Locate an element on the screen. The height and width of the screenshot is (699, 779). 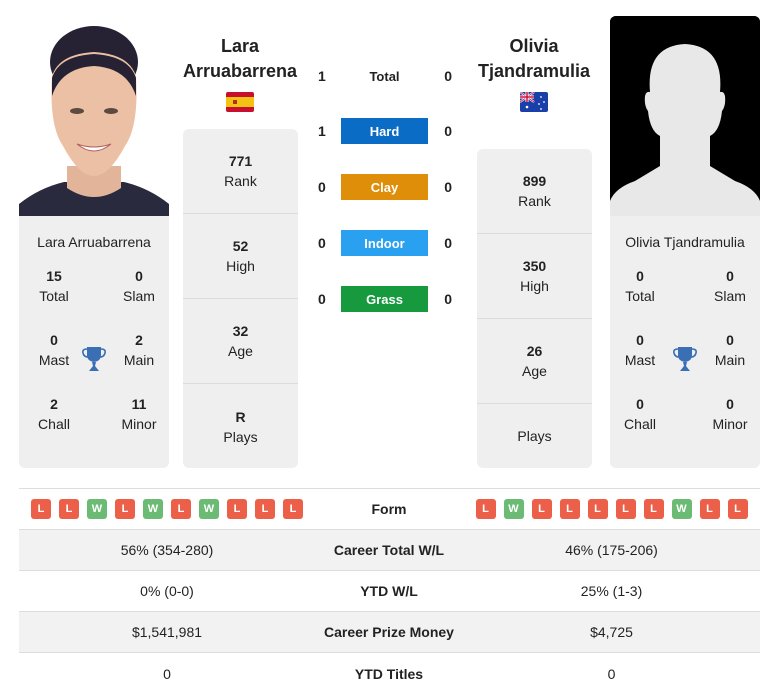
h2h-clay-row: 0 Clay 0 is located at coordinates (385, 187).